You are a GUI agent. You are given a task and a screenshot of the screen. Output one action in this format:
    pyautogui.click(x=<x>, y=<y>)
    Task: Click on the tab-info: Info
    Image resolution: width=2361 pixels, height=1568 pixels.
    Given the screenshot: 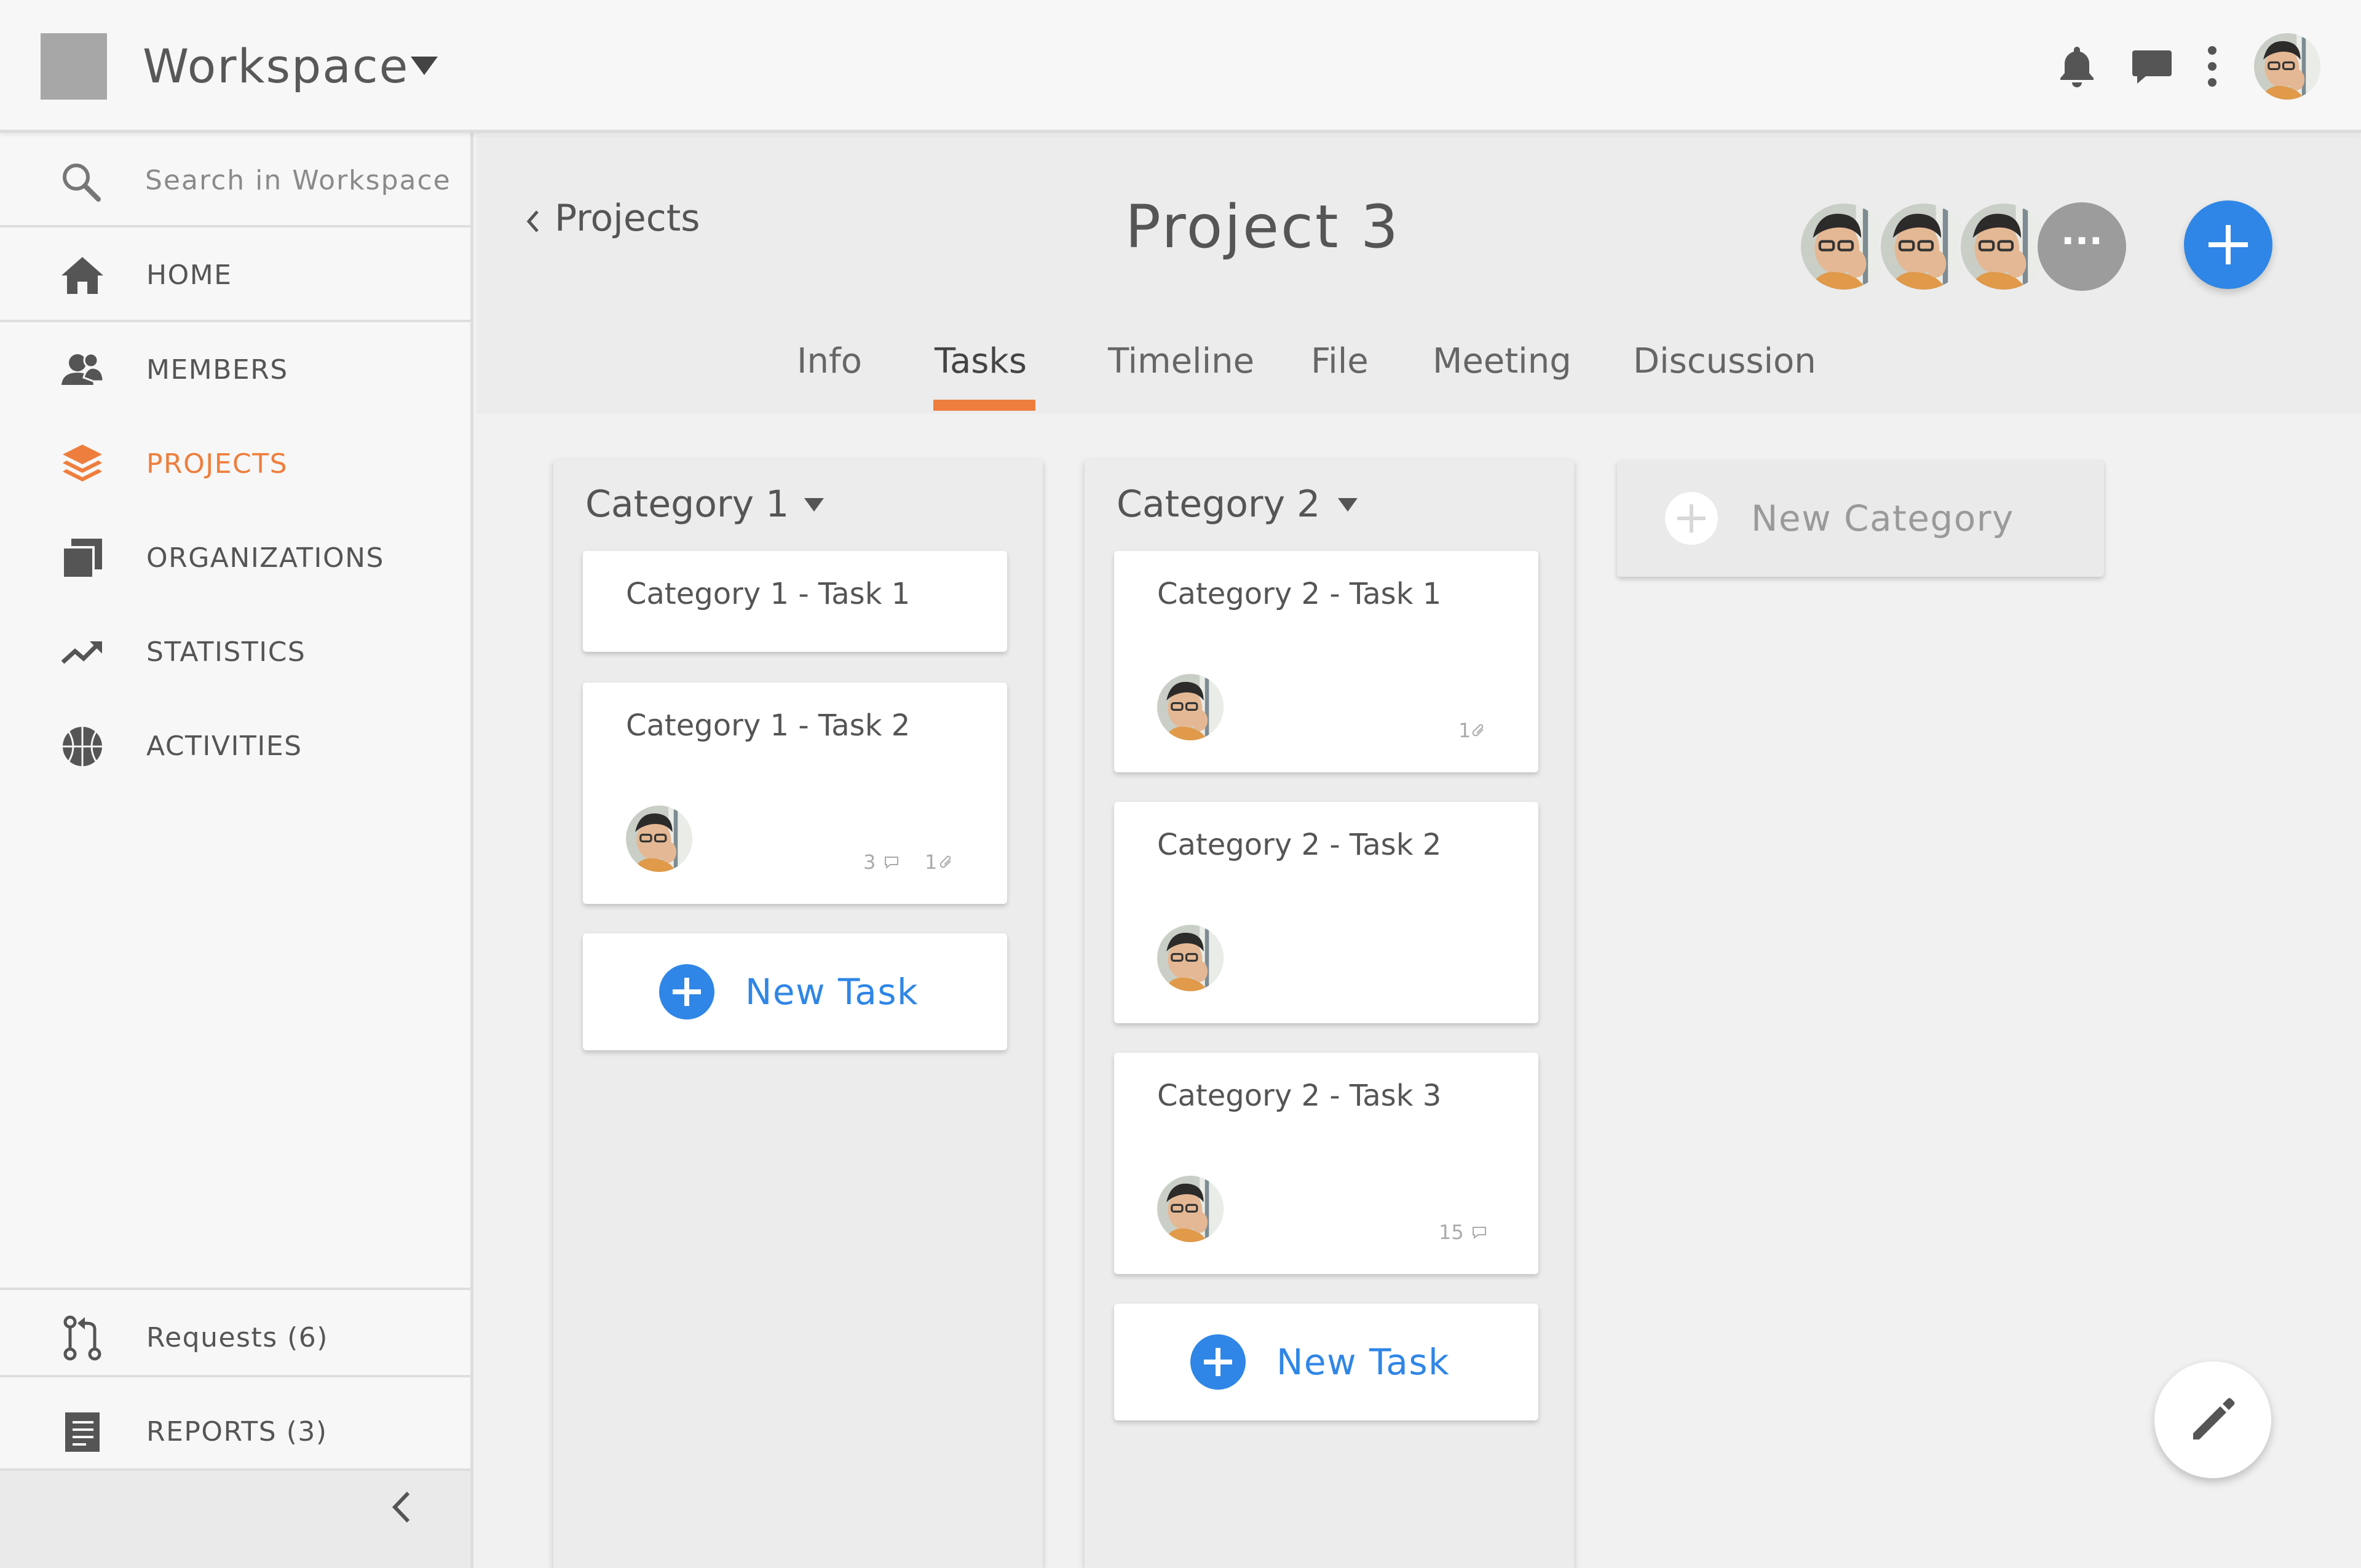 What is the action you would take?
    pyautogui.click(x=829, y=361)
    